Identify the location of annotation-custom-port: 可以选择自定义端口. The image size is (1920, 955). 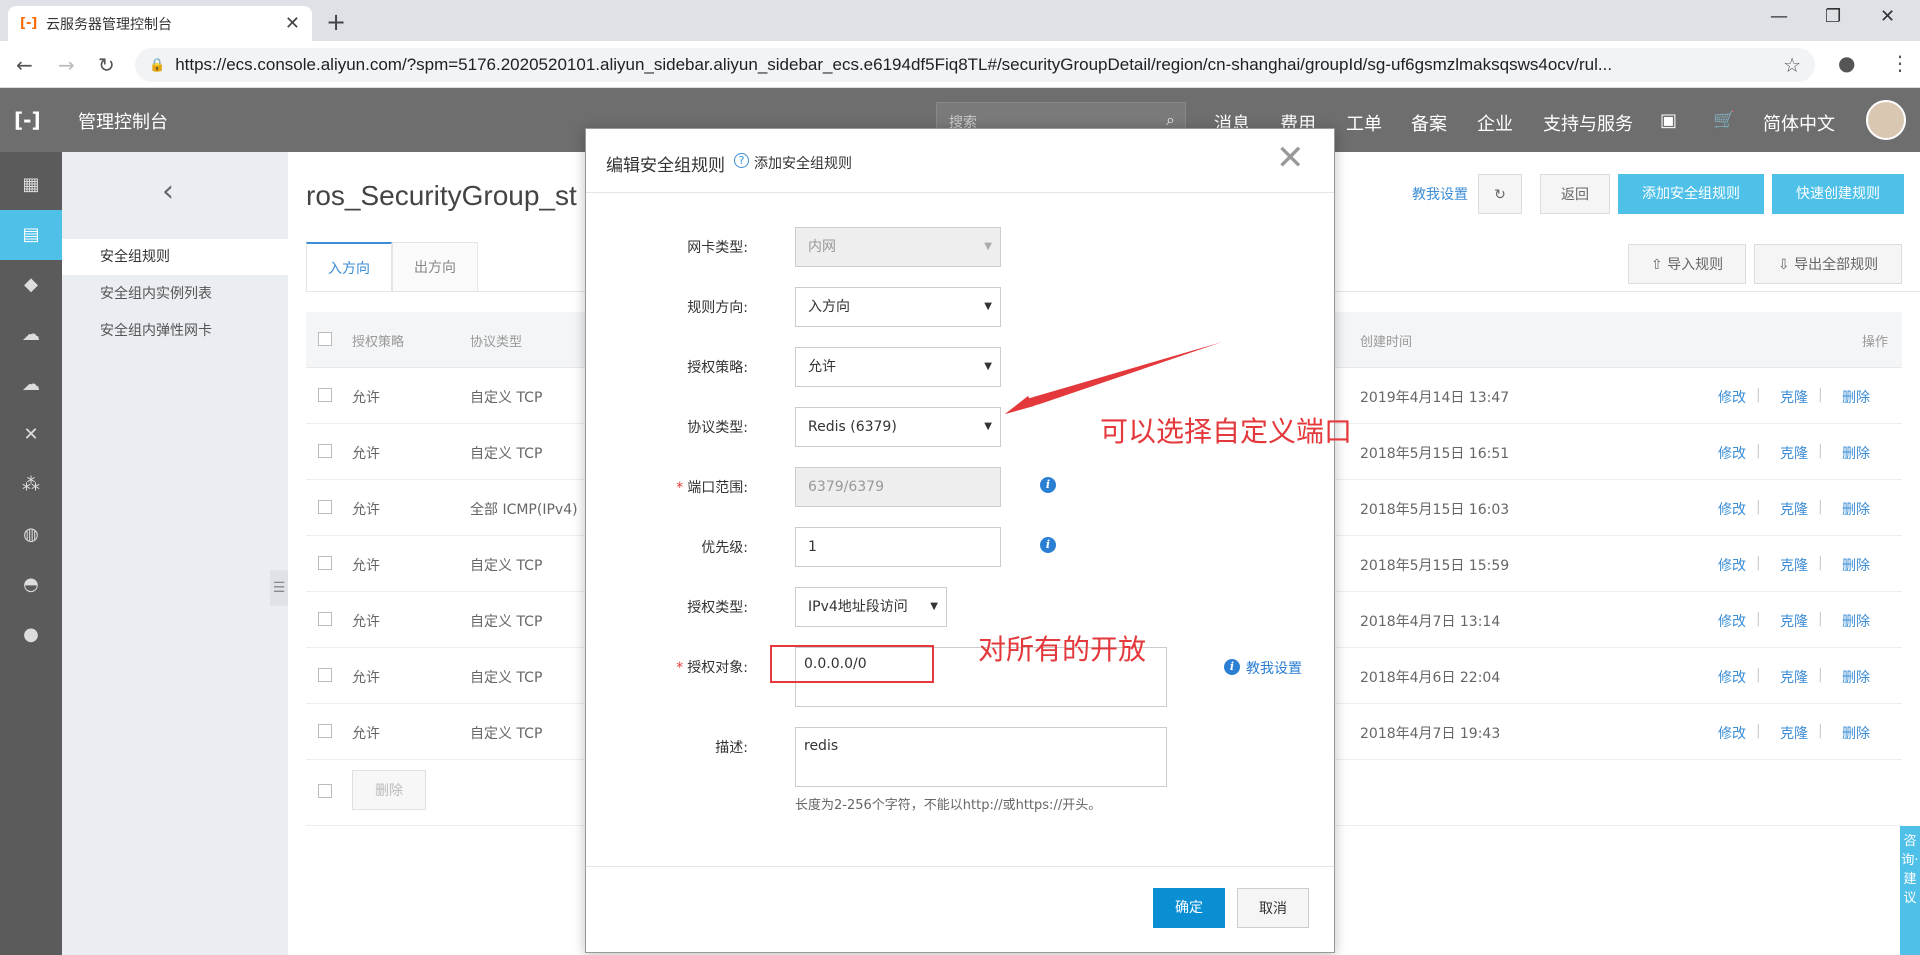
(1226, 431).